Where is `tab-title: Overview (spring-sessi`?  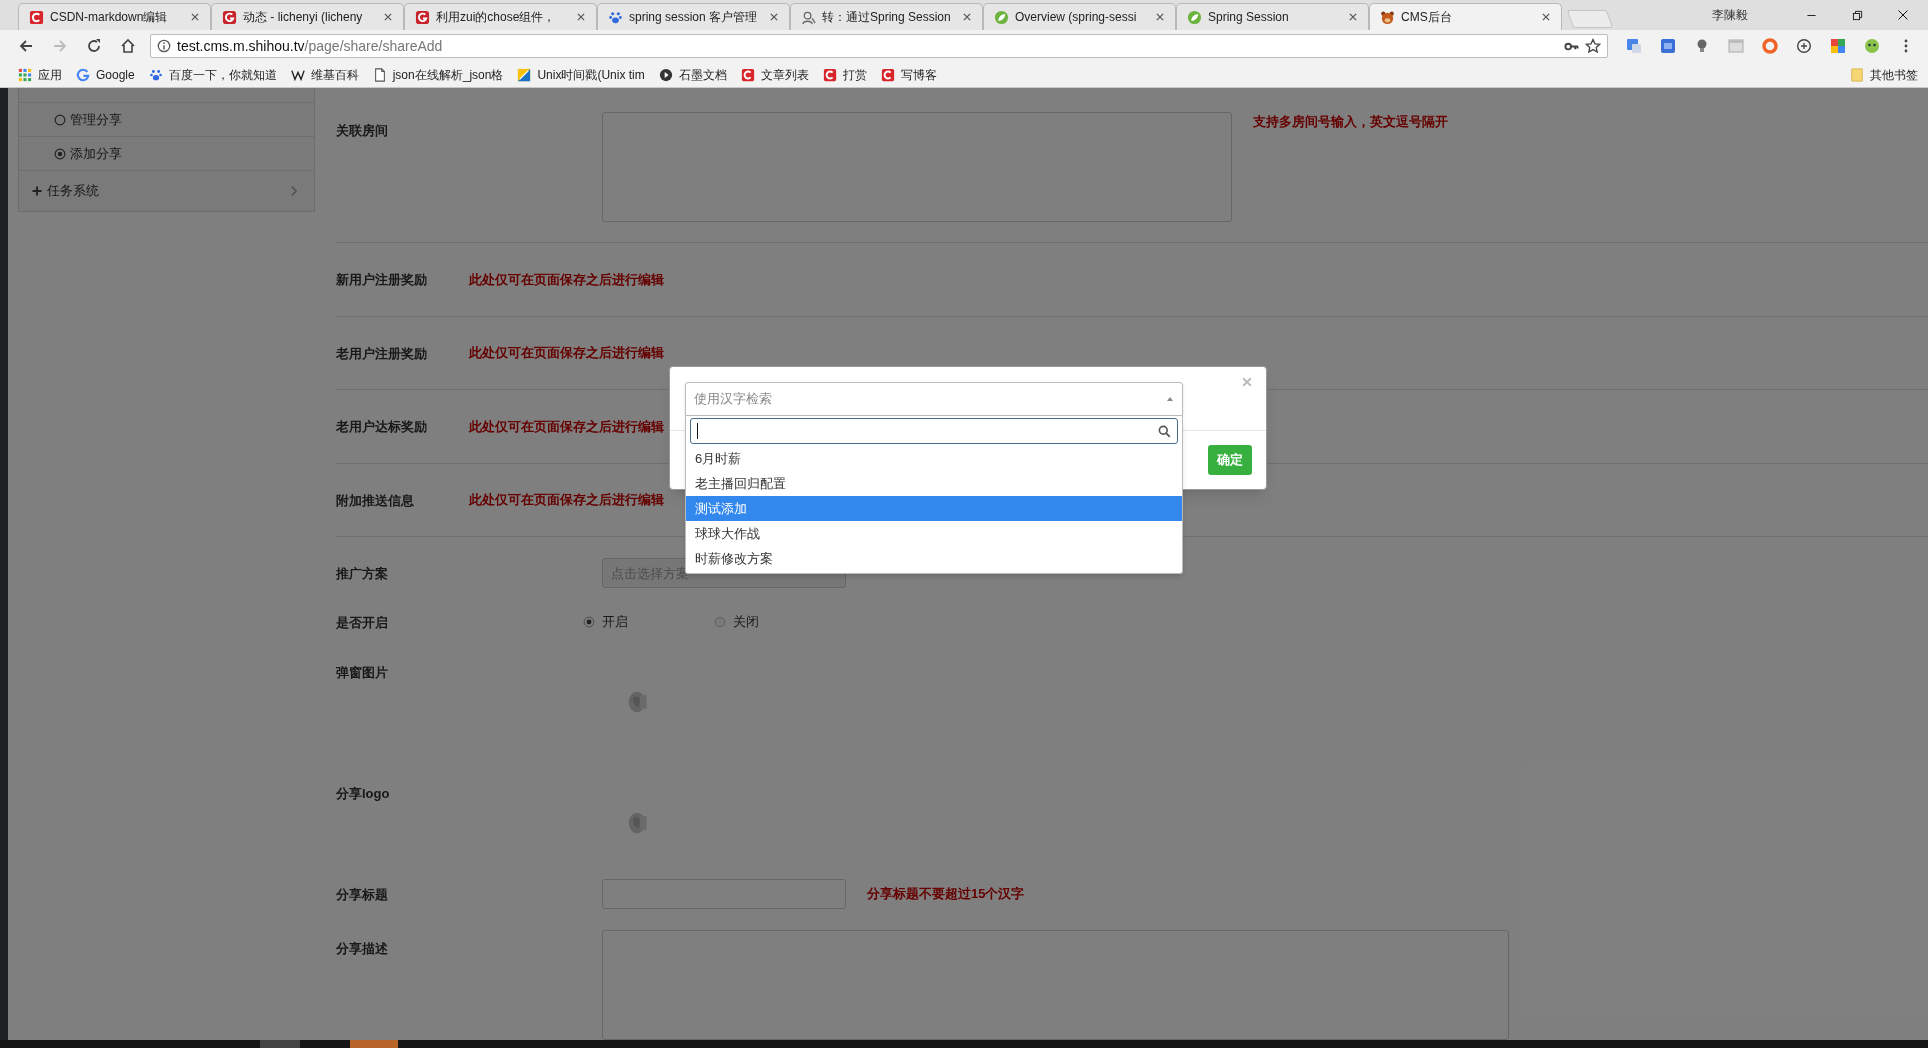 tab-title: Overview (spring-sessi is located at coordinates (1076, 17).